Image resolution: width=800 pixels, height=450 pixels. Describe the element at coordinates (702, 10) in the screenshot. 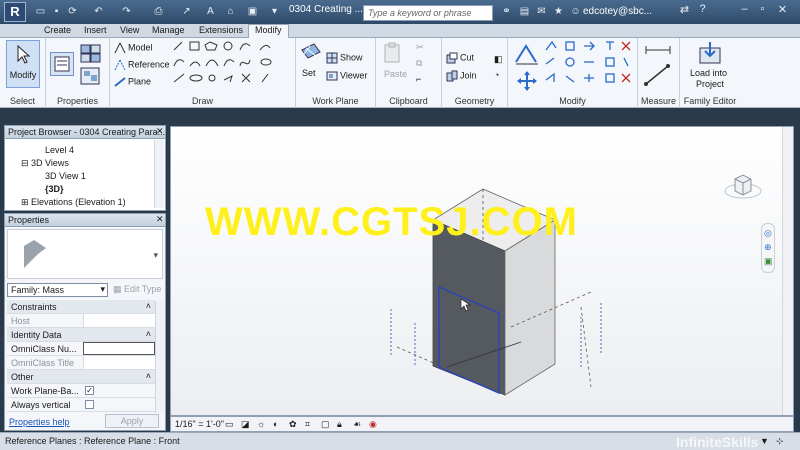

I see `help-icon: ?` at that location.